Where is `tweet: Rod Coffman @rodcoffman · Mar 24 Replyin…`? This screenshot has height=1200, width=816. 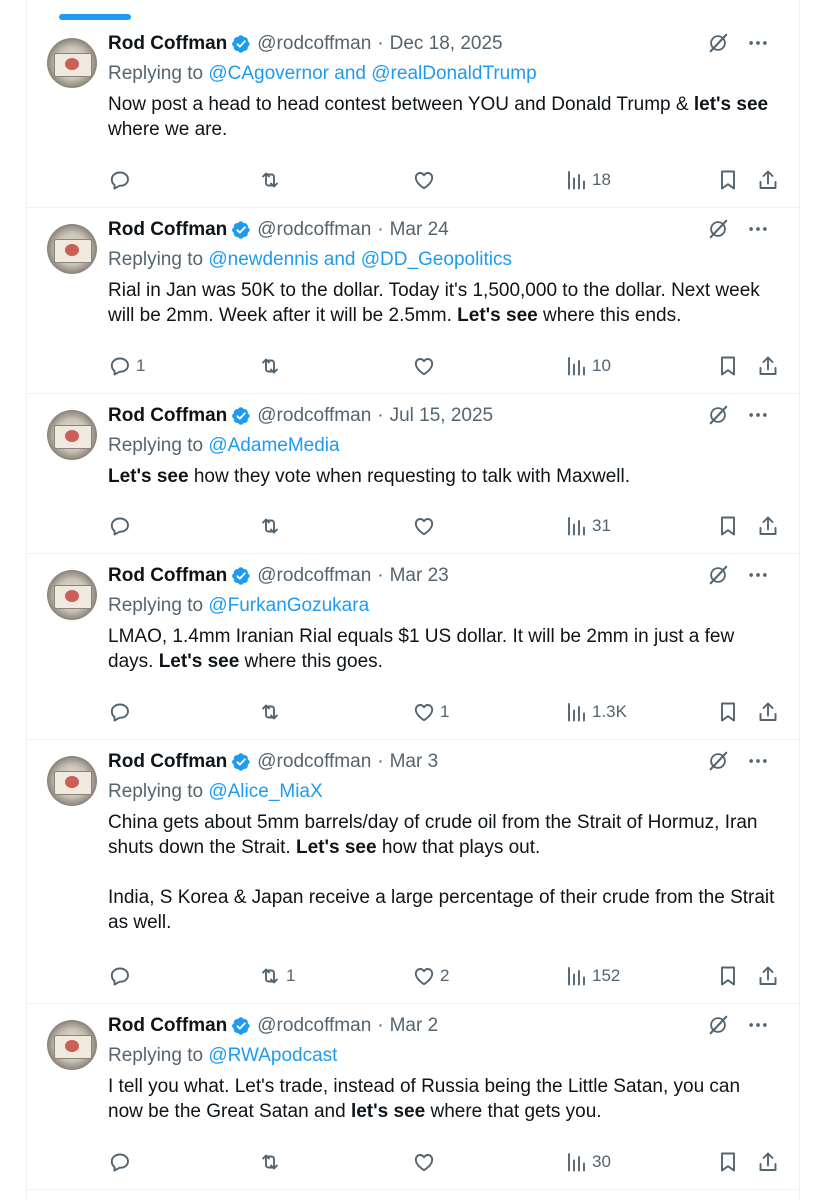
tweet: Rod Coffman @rodcoffman · Mar 24 Replyin… is located at coordinates (413, 301).